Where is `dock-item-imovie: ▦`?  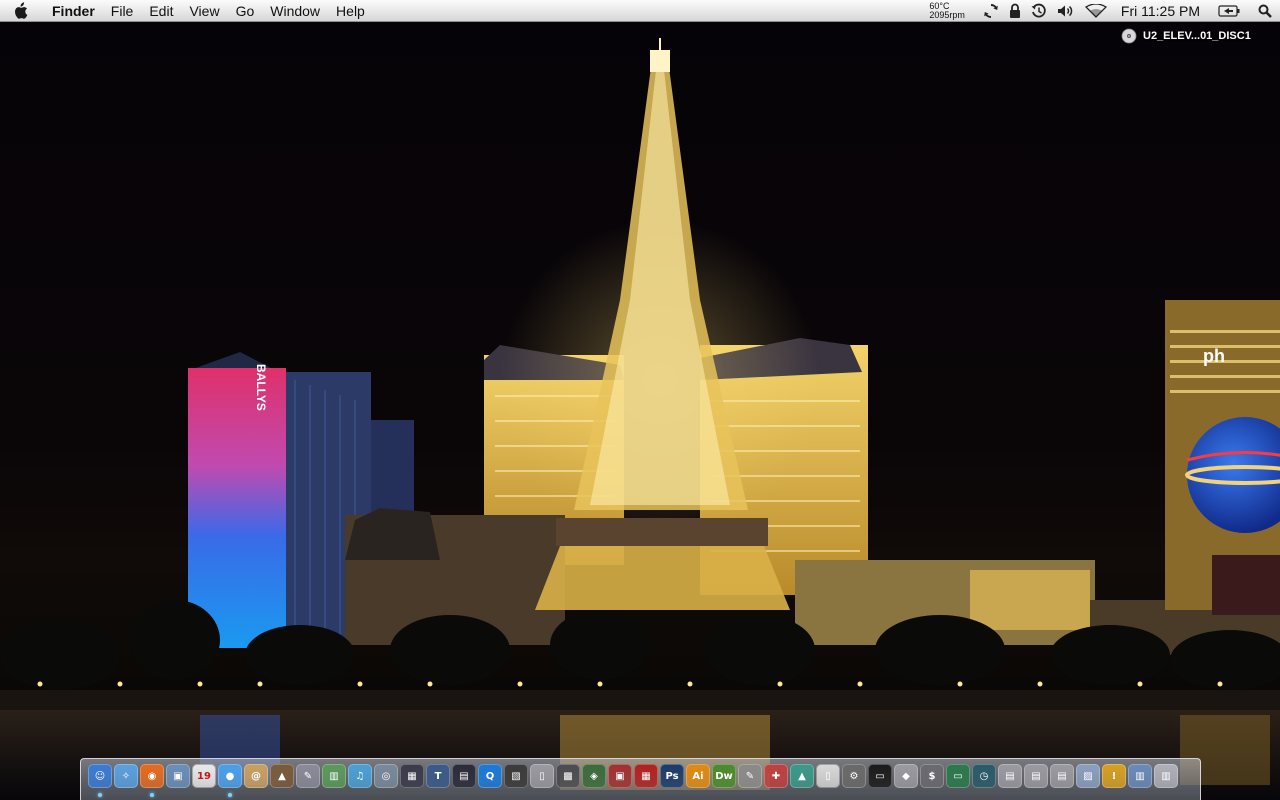 dock-item-imovie: ▦ is located at coordinates (412, 779).